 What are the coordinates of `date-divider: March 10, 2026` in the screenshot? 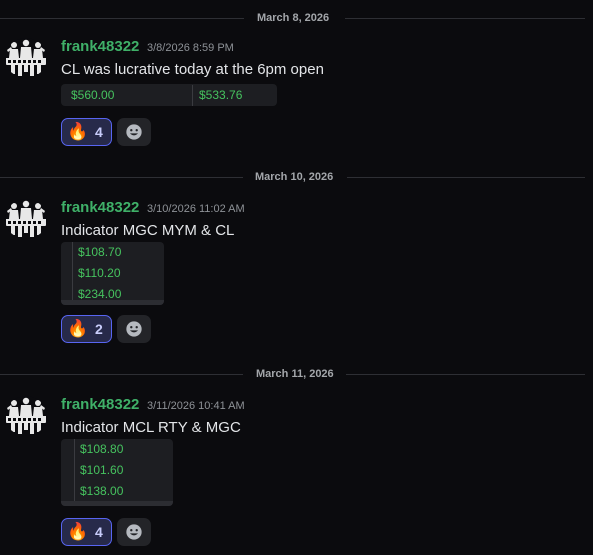 It's located at (296, 177).